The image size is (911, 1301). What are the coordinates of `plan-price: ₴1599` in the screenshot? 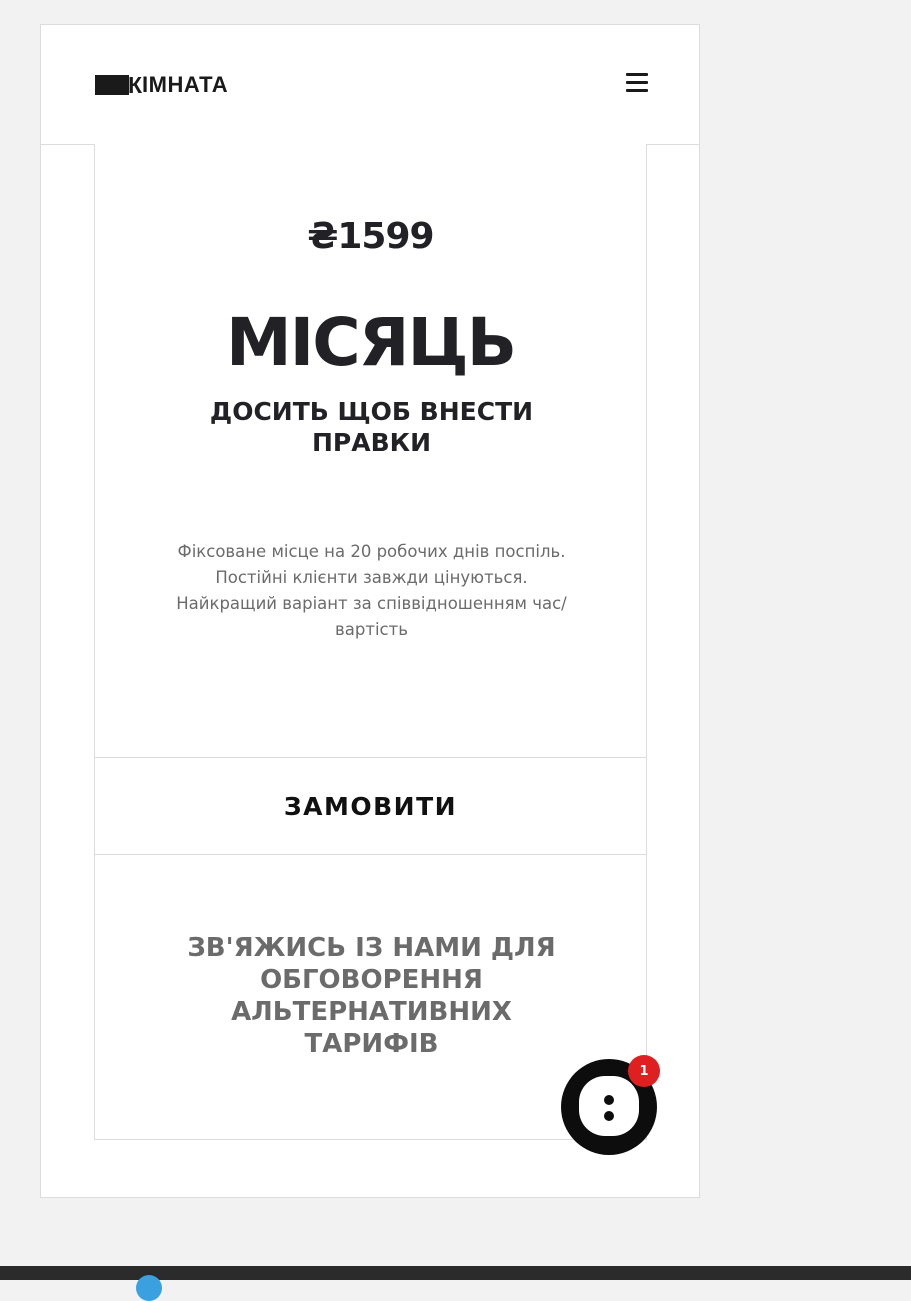 It's located at (370, 236).